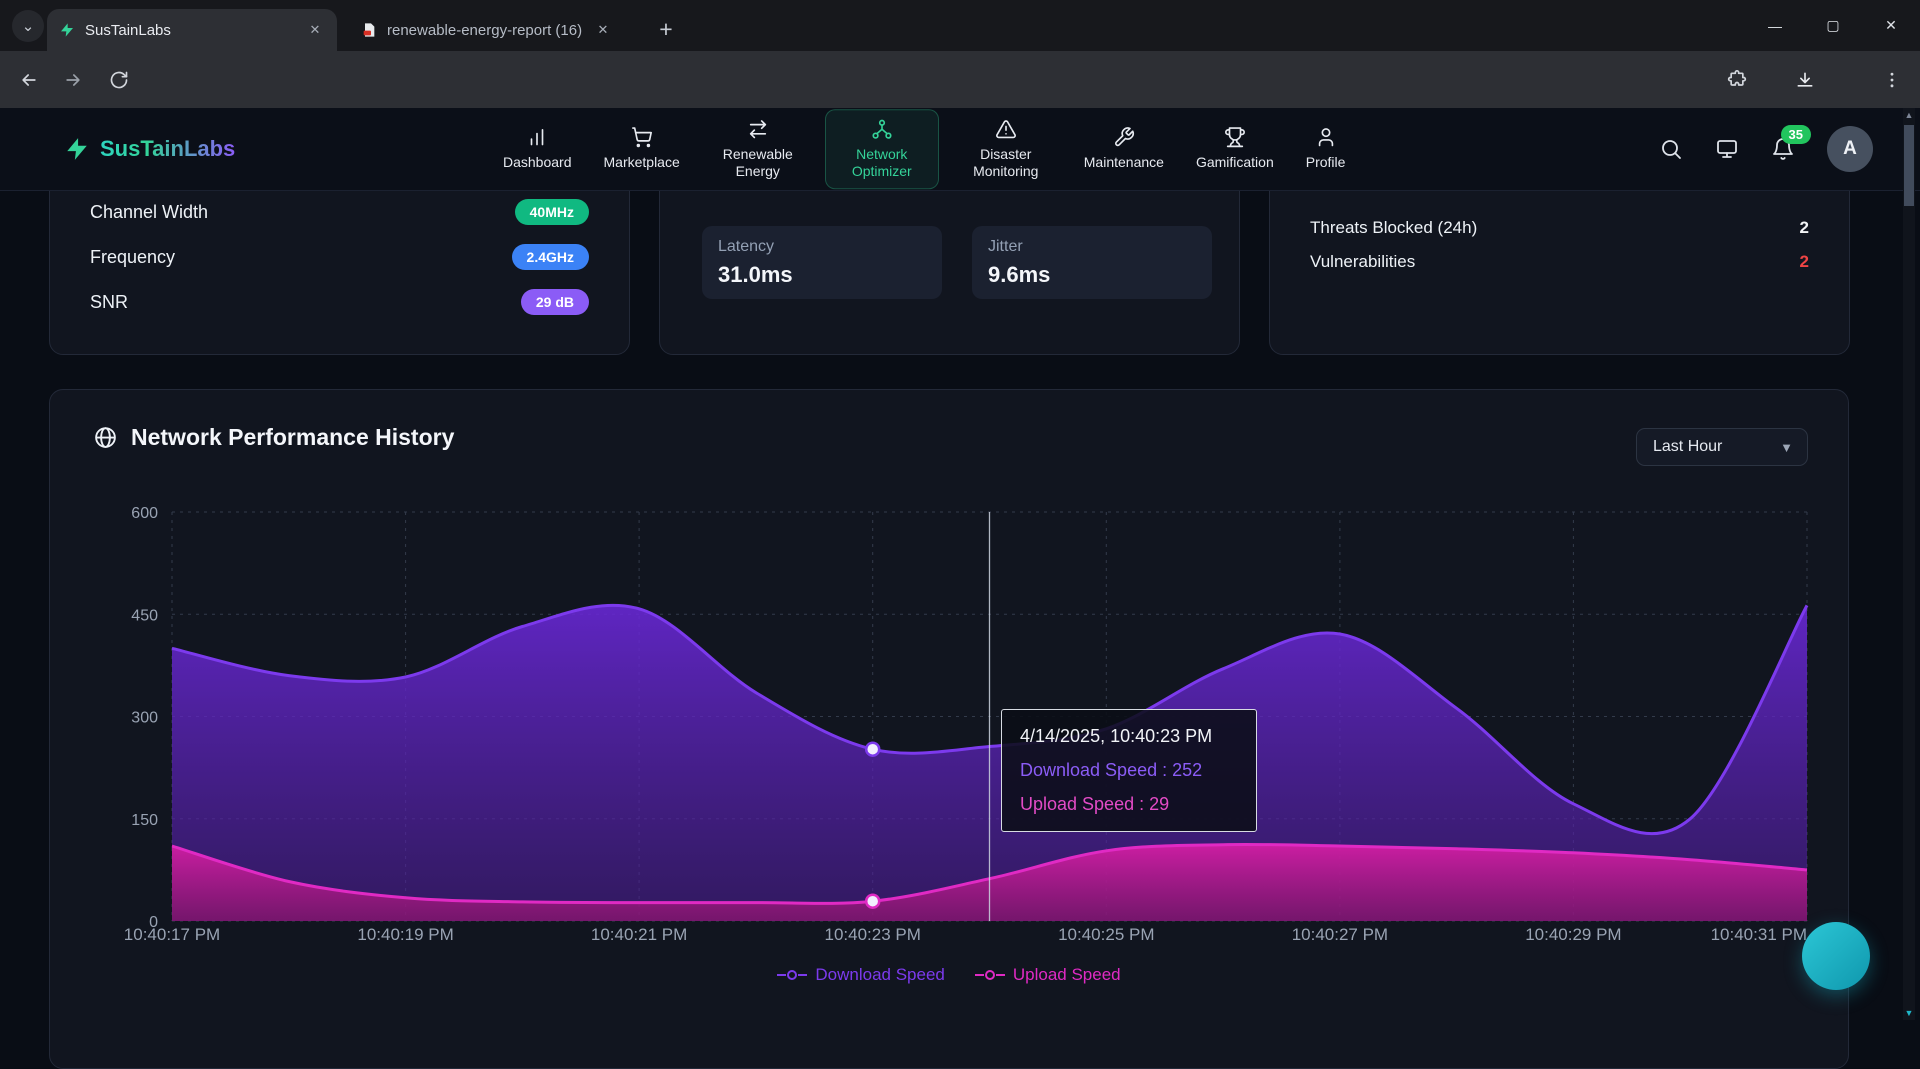  I want to click on bar-chart-icon, so click(537, 137).